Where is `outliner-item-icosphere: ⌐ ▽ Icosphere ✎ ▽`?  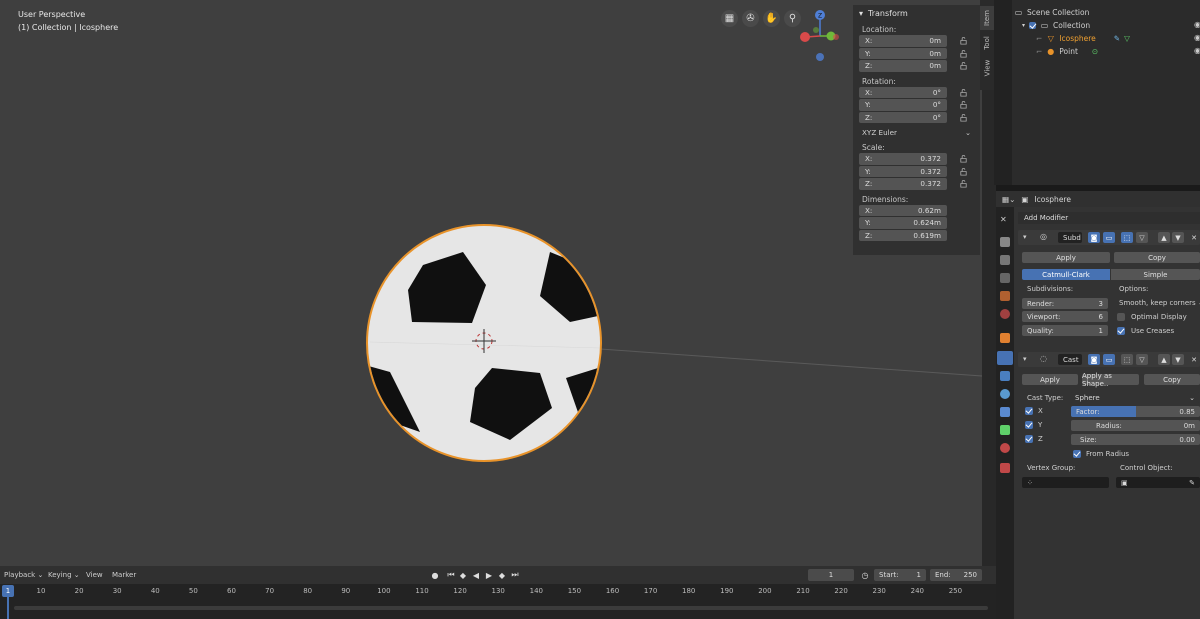
outliner-item-icosphere: ⌐ ▽ Icosphere ✎ ▽ is located at coordinates (1083, 38).